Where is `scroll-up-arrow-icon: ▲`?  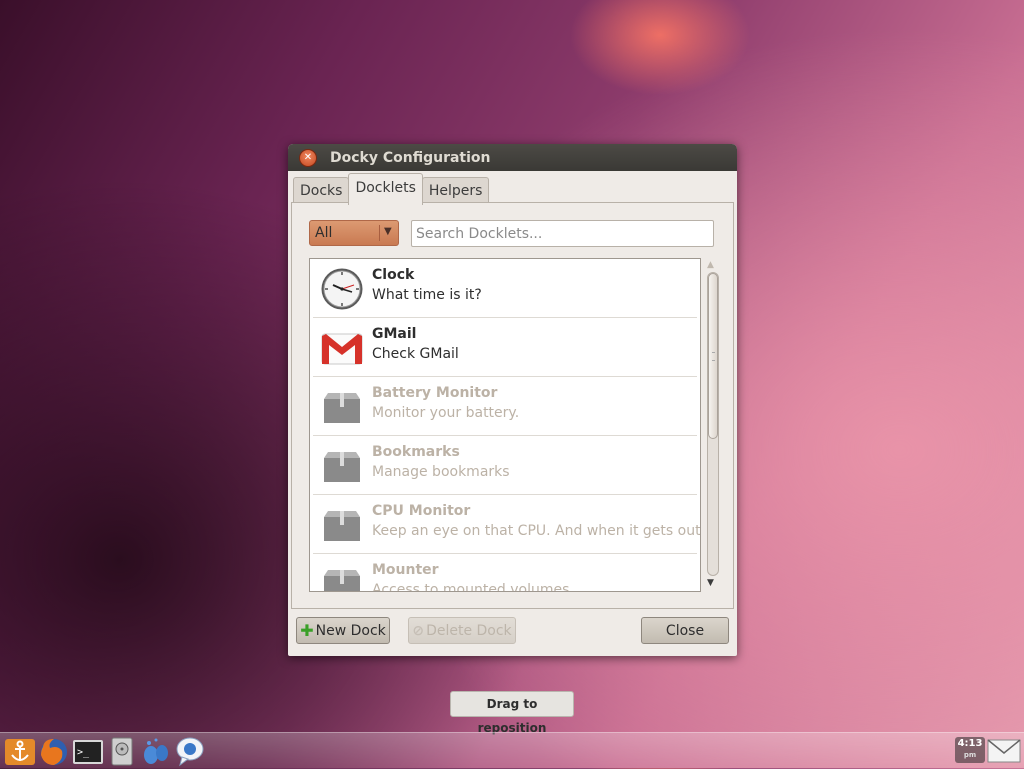
scroll-up-arrow-icon: ▲ is located at coordinates (710, 265).